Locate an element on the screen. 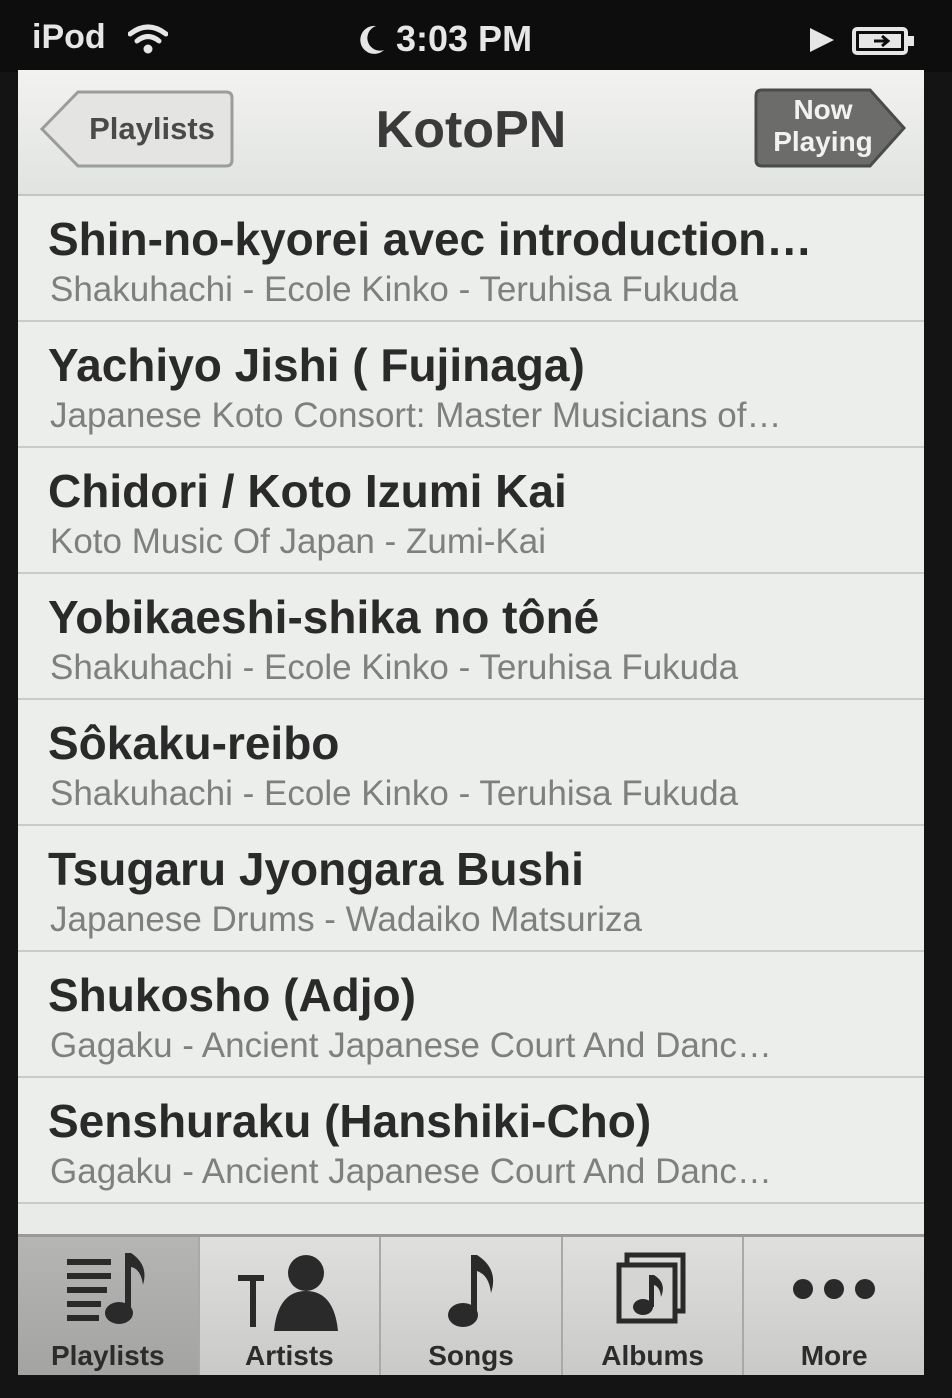  song-subtitle: Japanese Drums - Wadaiko Matsuriza is located at coordinates (346, 919).